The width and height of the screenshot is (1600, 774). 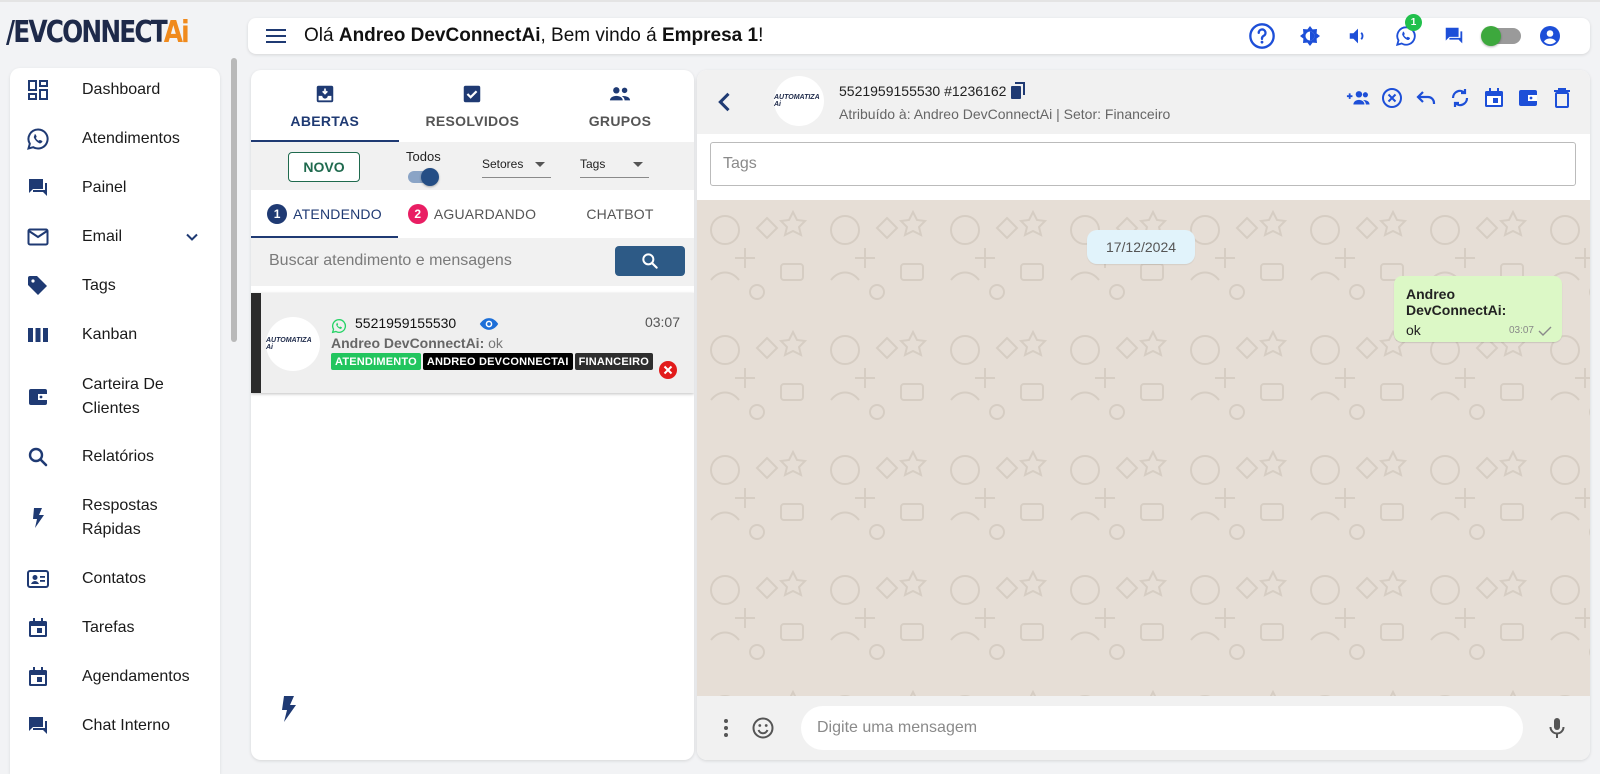 What do you see at coordinates (1162, 728) in the screenshot?
I see `message-input` at bounding box center [1162, 728].